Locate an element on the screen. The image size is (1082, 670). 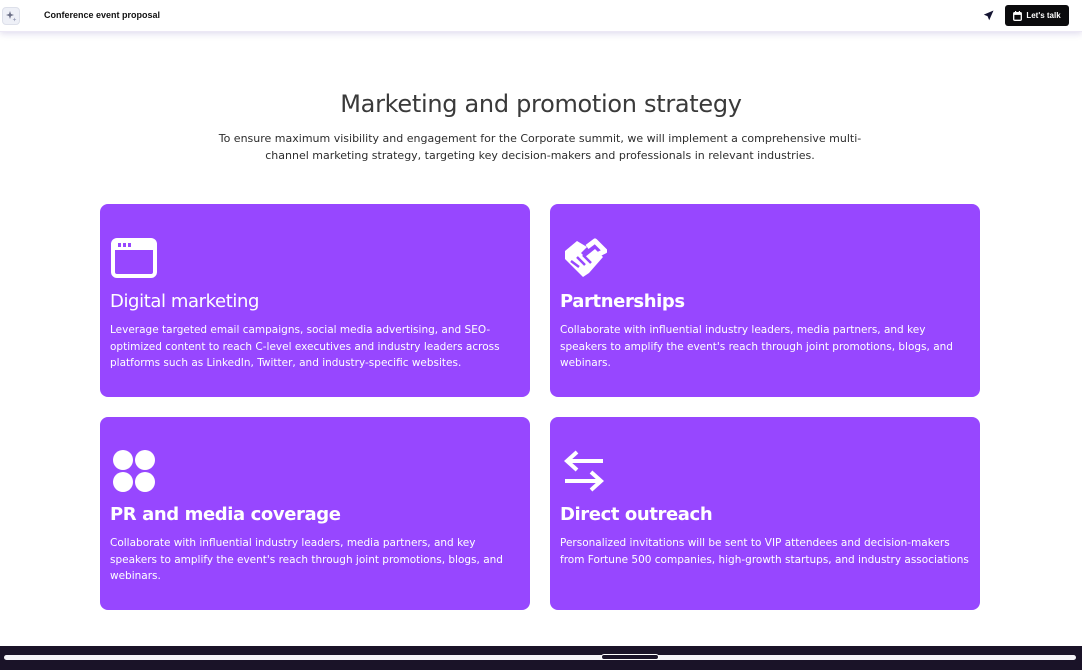
card-title: Digital marketing is located at coordinates (185, 301).